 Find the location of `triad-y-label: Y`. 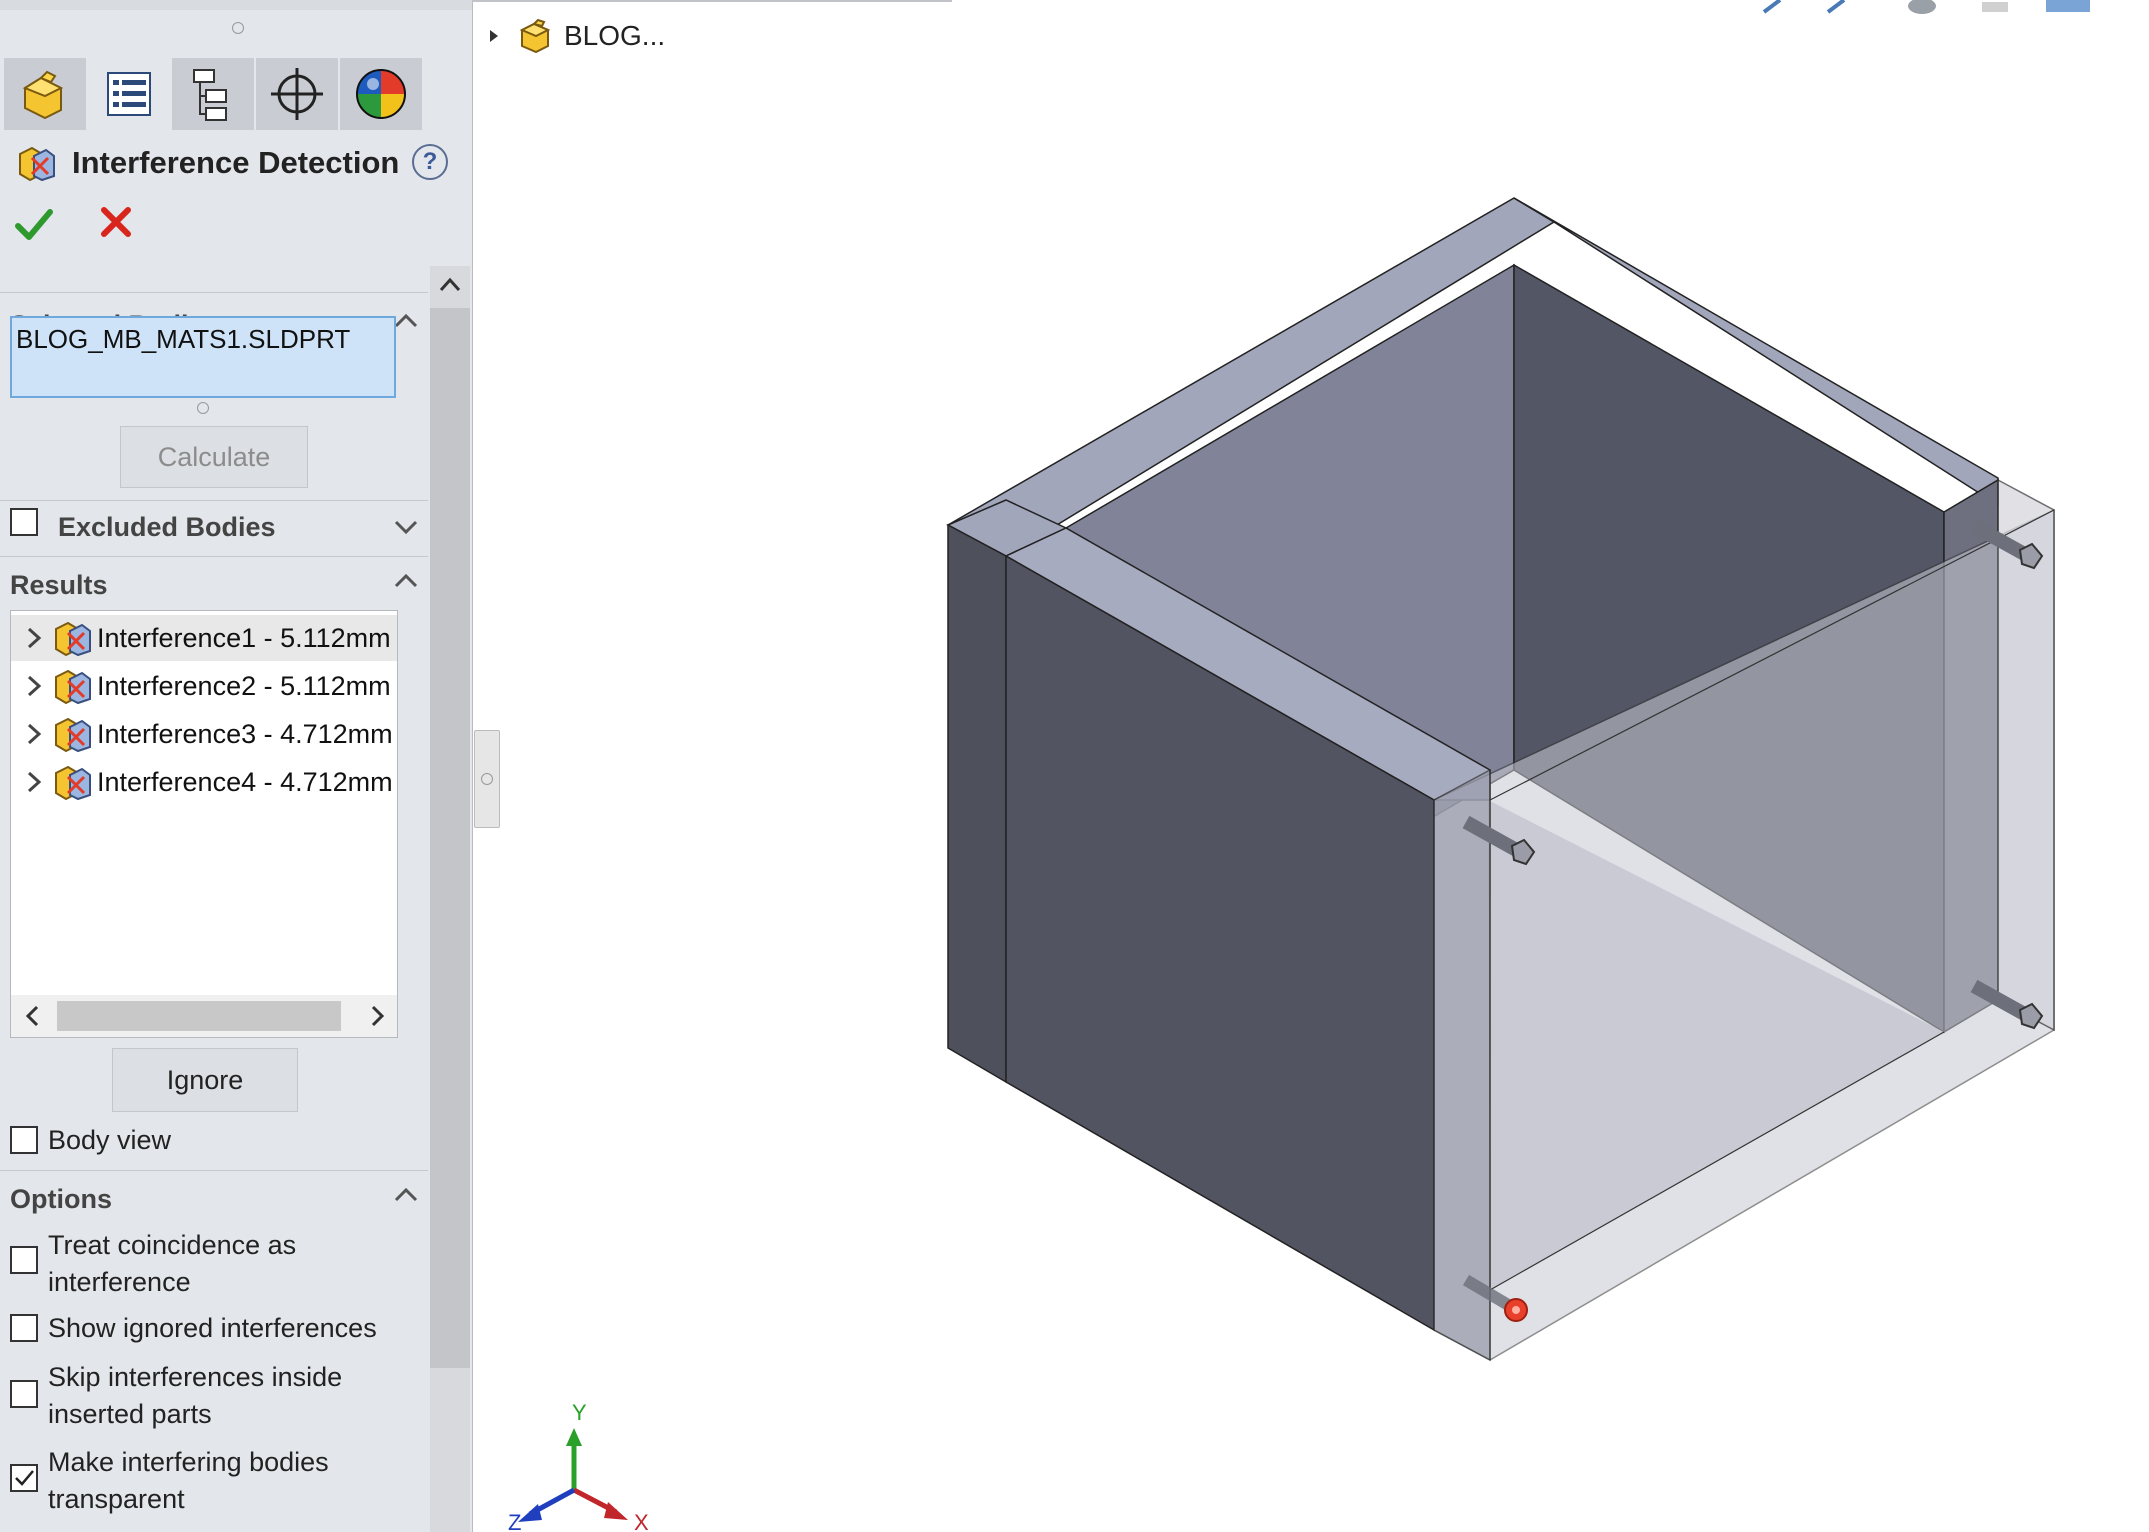

triad-y-label: Y is located at coordinates (579, 1412).